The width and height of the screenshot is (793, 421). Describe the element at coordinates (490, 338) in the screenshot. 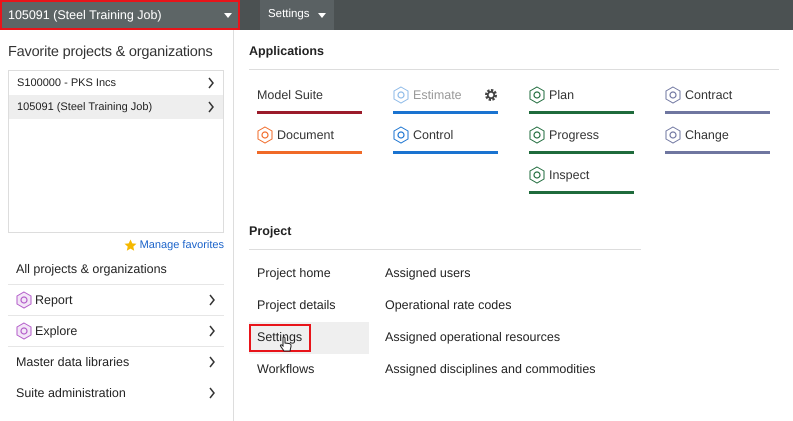

I see `project-link: Assigned operational resources` at that location.